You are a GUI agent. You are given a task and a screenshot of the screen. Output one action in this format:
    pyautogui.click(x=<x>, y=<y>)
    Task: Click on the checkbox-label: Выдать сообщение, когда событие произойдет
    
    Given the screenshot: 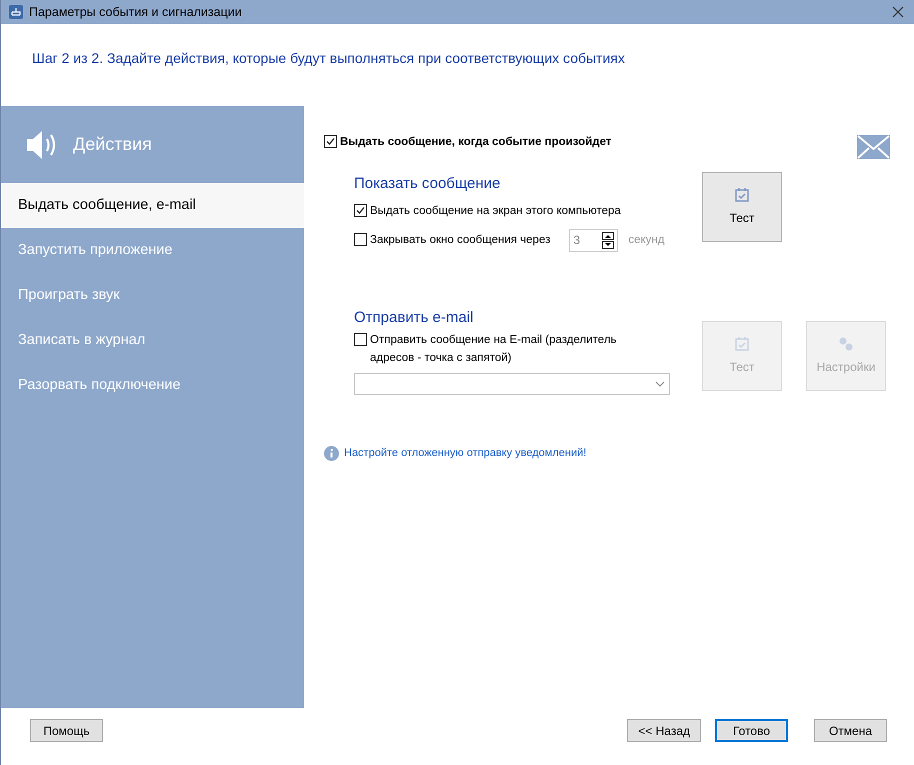 What is the action you would take?
    pyautogui.click(x=476, y=142)
    